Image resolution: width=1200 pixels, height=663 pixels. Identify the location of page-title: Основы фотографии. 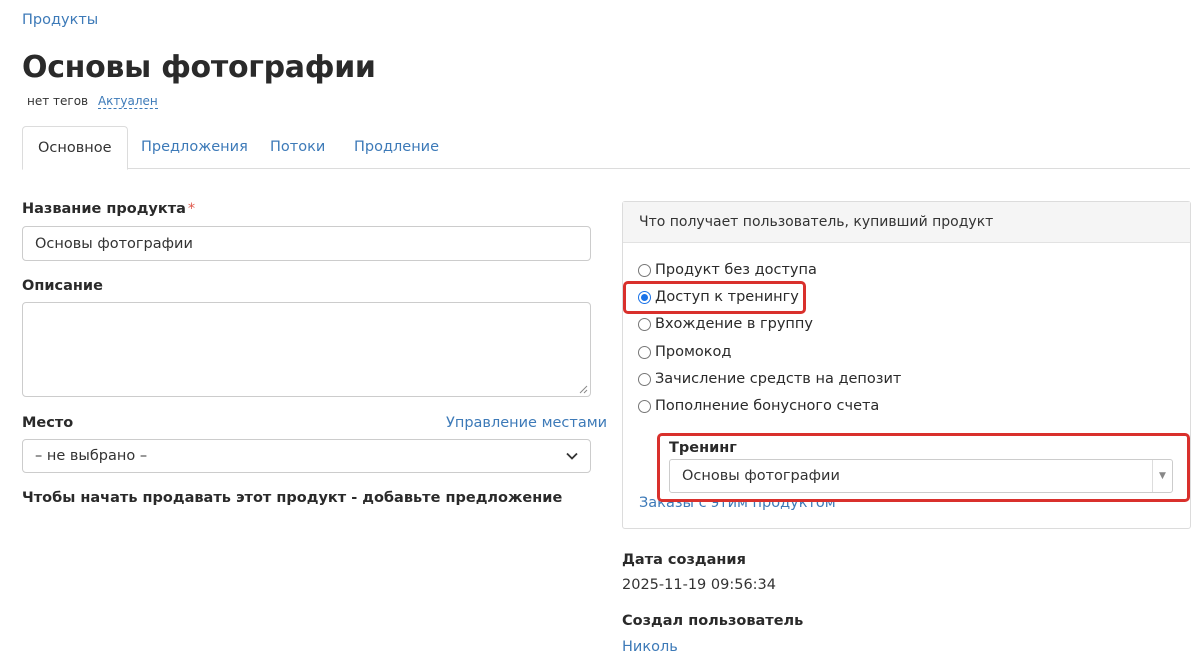
(199, 67).